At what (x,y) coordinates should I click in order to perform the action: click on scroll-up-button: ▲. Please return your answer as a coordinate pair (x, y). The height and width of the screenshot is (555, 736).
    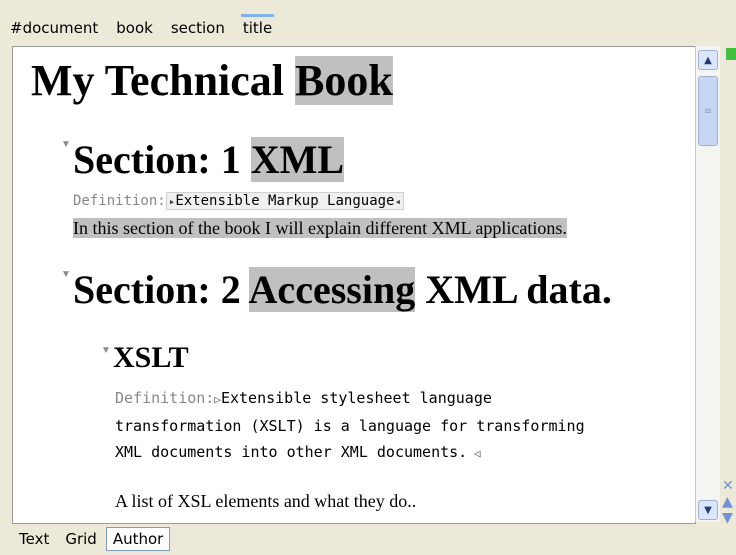
    Looking at the image, I should click on (708, 60).